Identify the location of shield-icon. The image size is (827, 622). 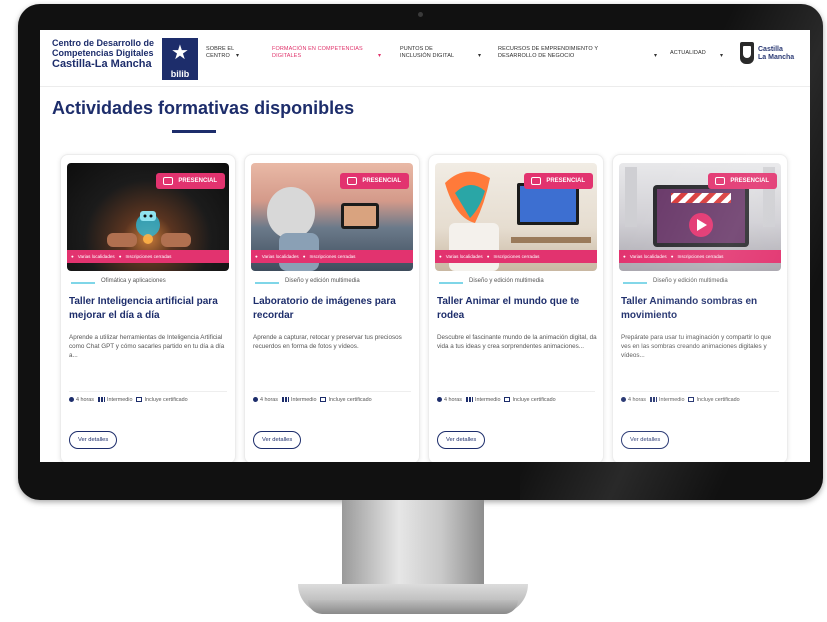
(747, 53).